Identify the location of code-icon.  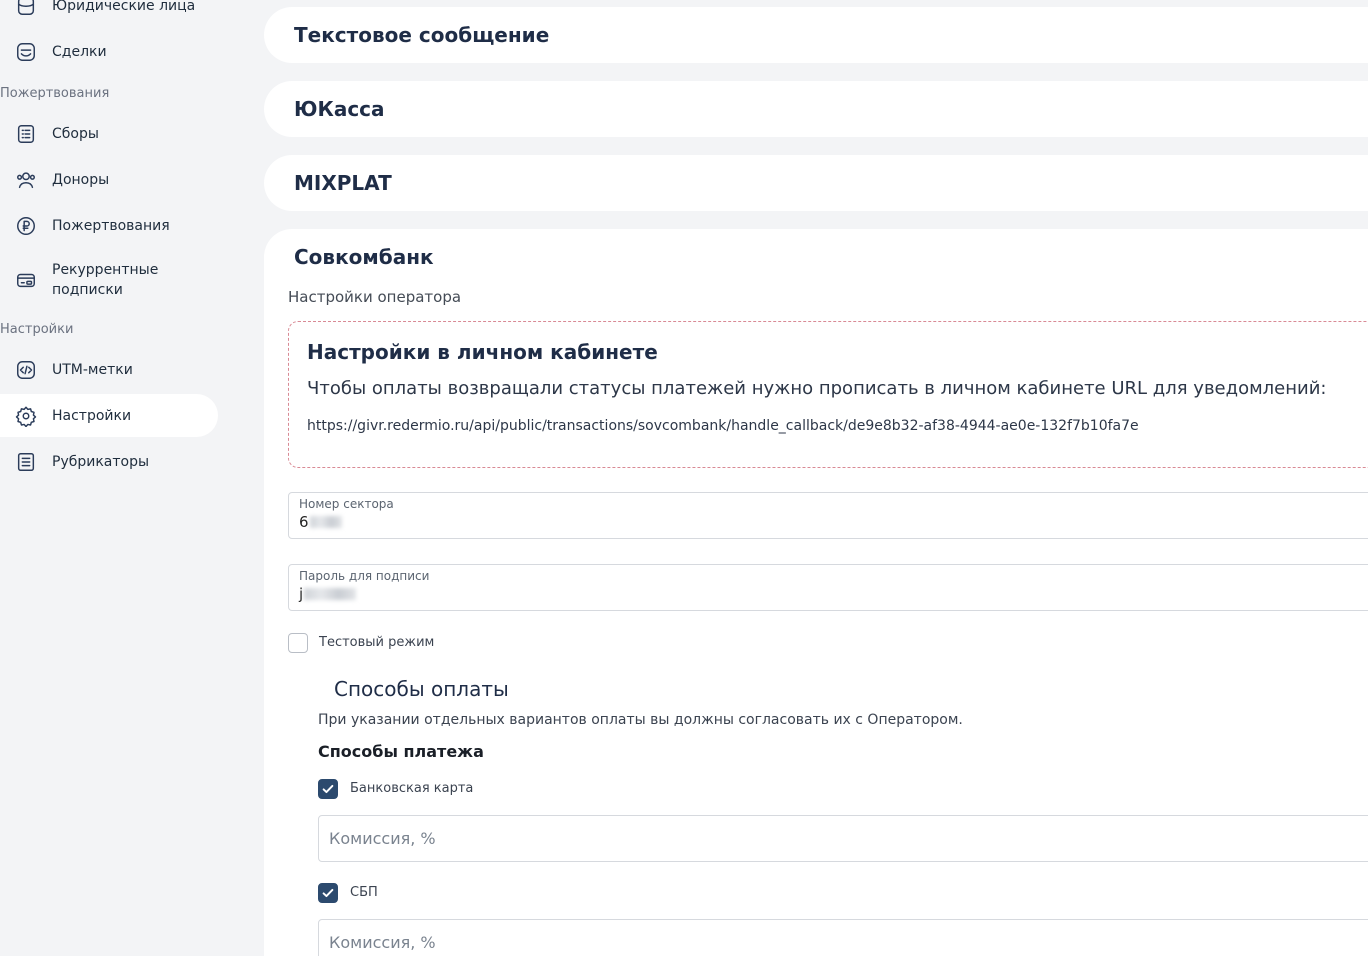
(26, 370).